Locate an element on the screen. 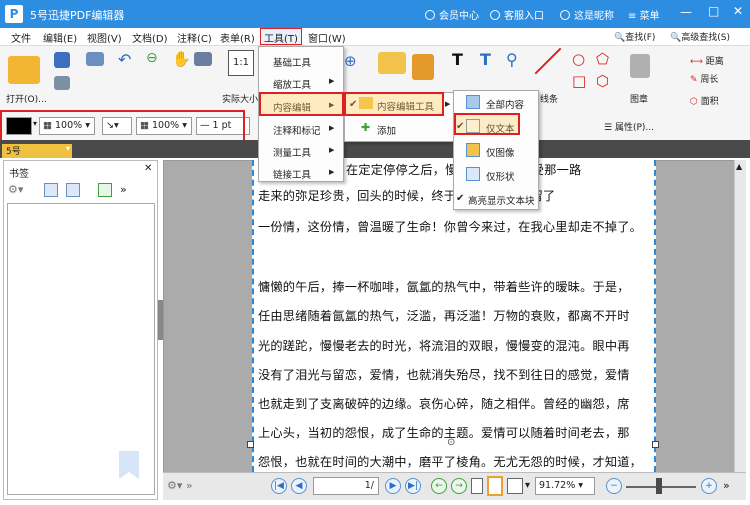  menu-item-annotate: 注释和标记 is located at coordinates (297, 130).